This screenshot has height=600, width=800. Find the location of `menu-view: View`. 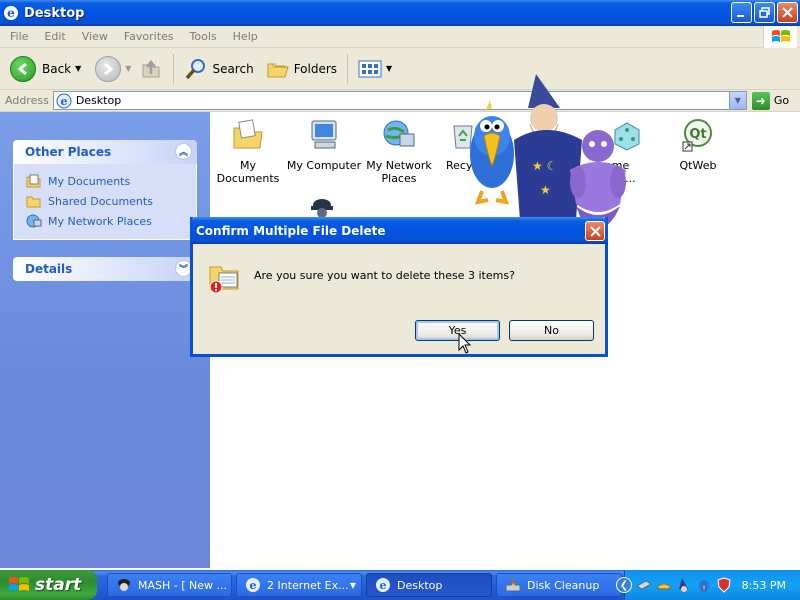

menu-view: View is located at coordinates (95, 36).